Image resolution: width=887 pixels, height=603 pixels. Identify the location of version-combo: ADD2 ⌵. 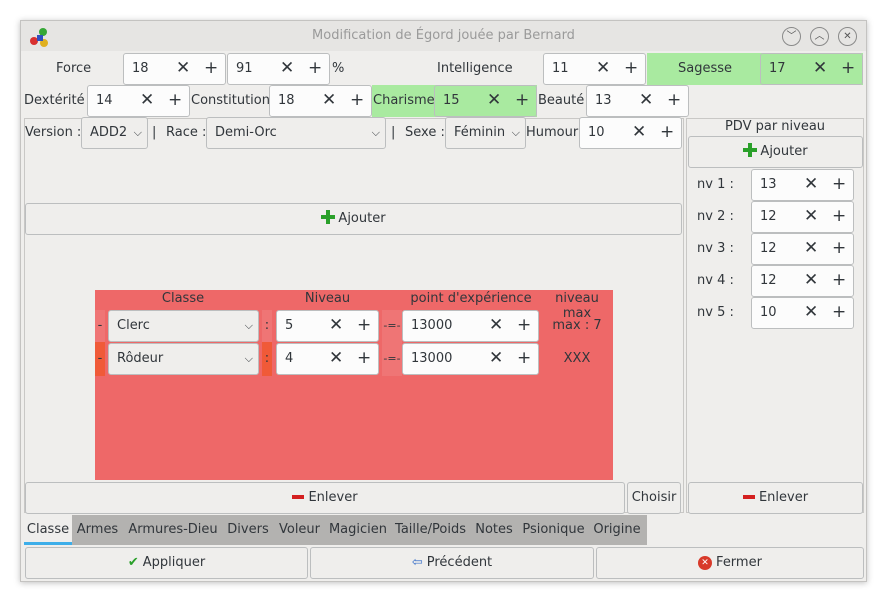
(114, 133).